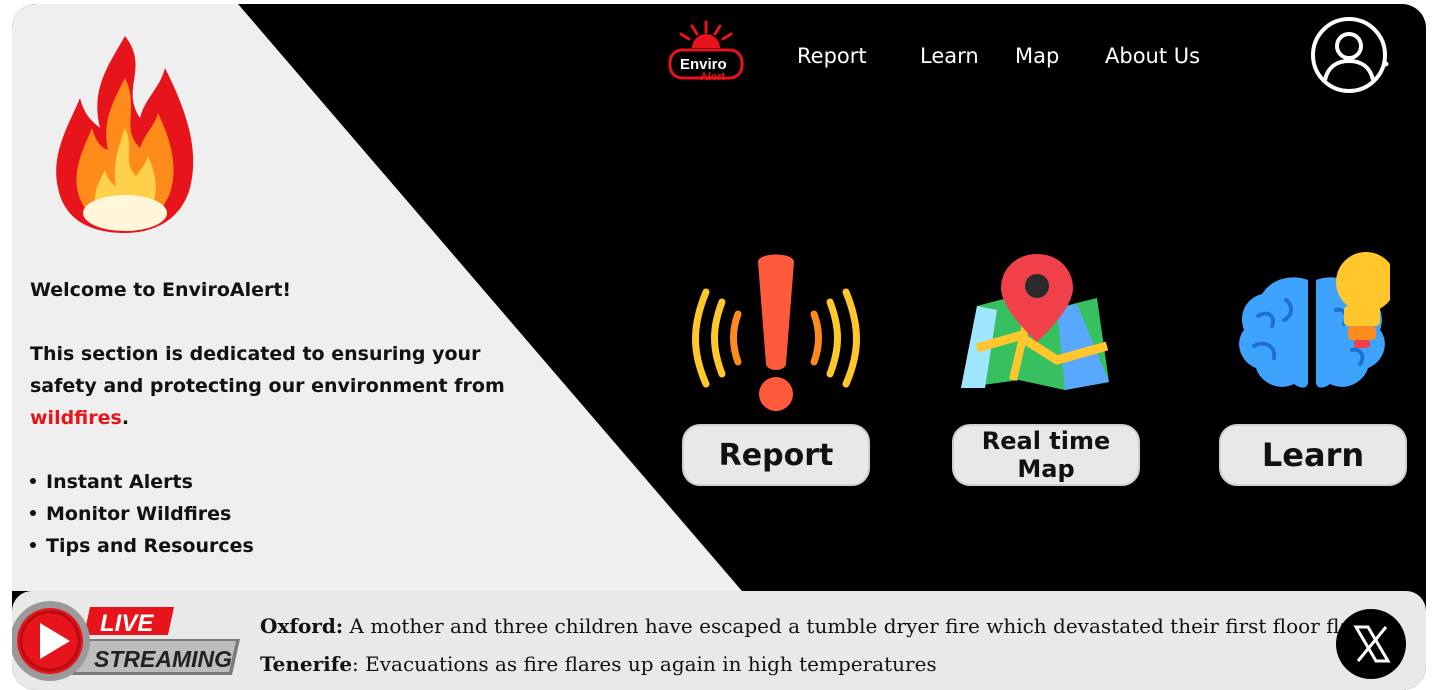 The image size is (1440, 690). Describe the element at coordinates (776, 332) in the screenshot. I see `alert-icon` at that location.